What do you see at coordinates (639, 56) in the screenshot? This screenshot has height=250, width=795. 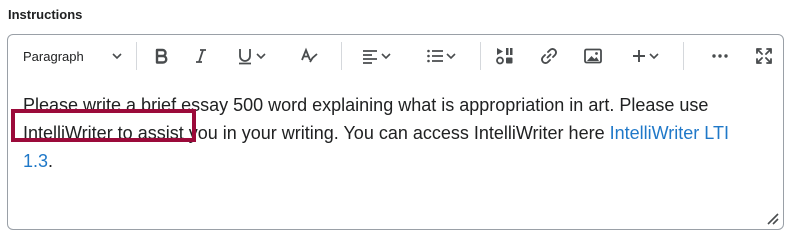 I see `plus-icon` at bounding box center [639, 56].